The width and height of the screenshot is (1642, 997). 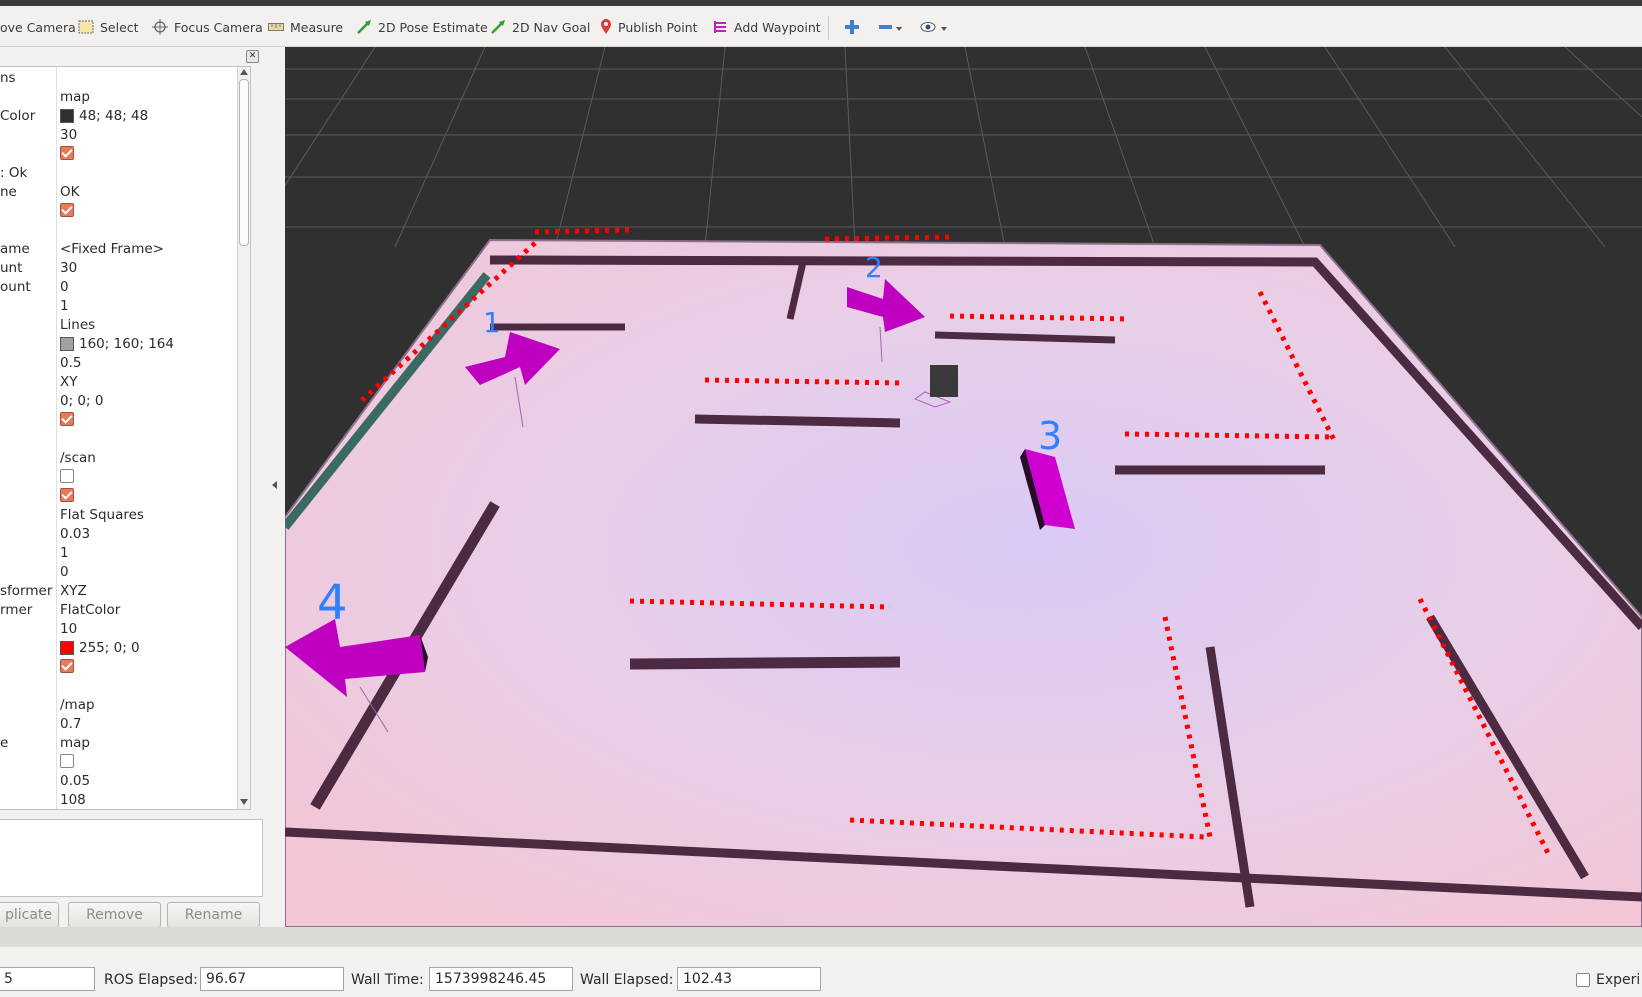 I want to click on property-value: Lines, so click(x=77, y=325).